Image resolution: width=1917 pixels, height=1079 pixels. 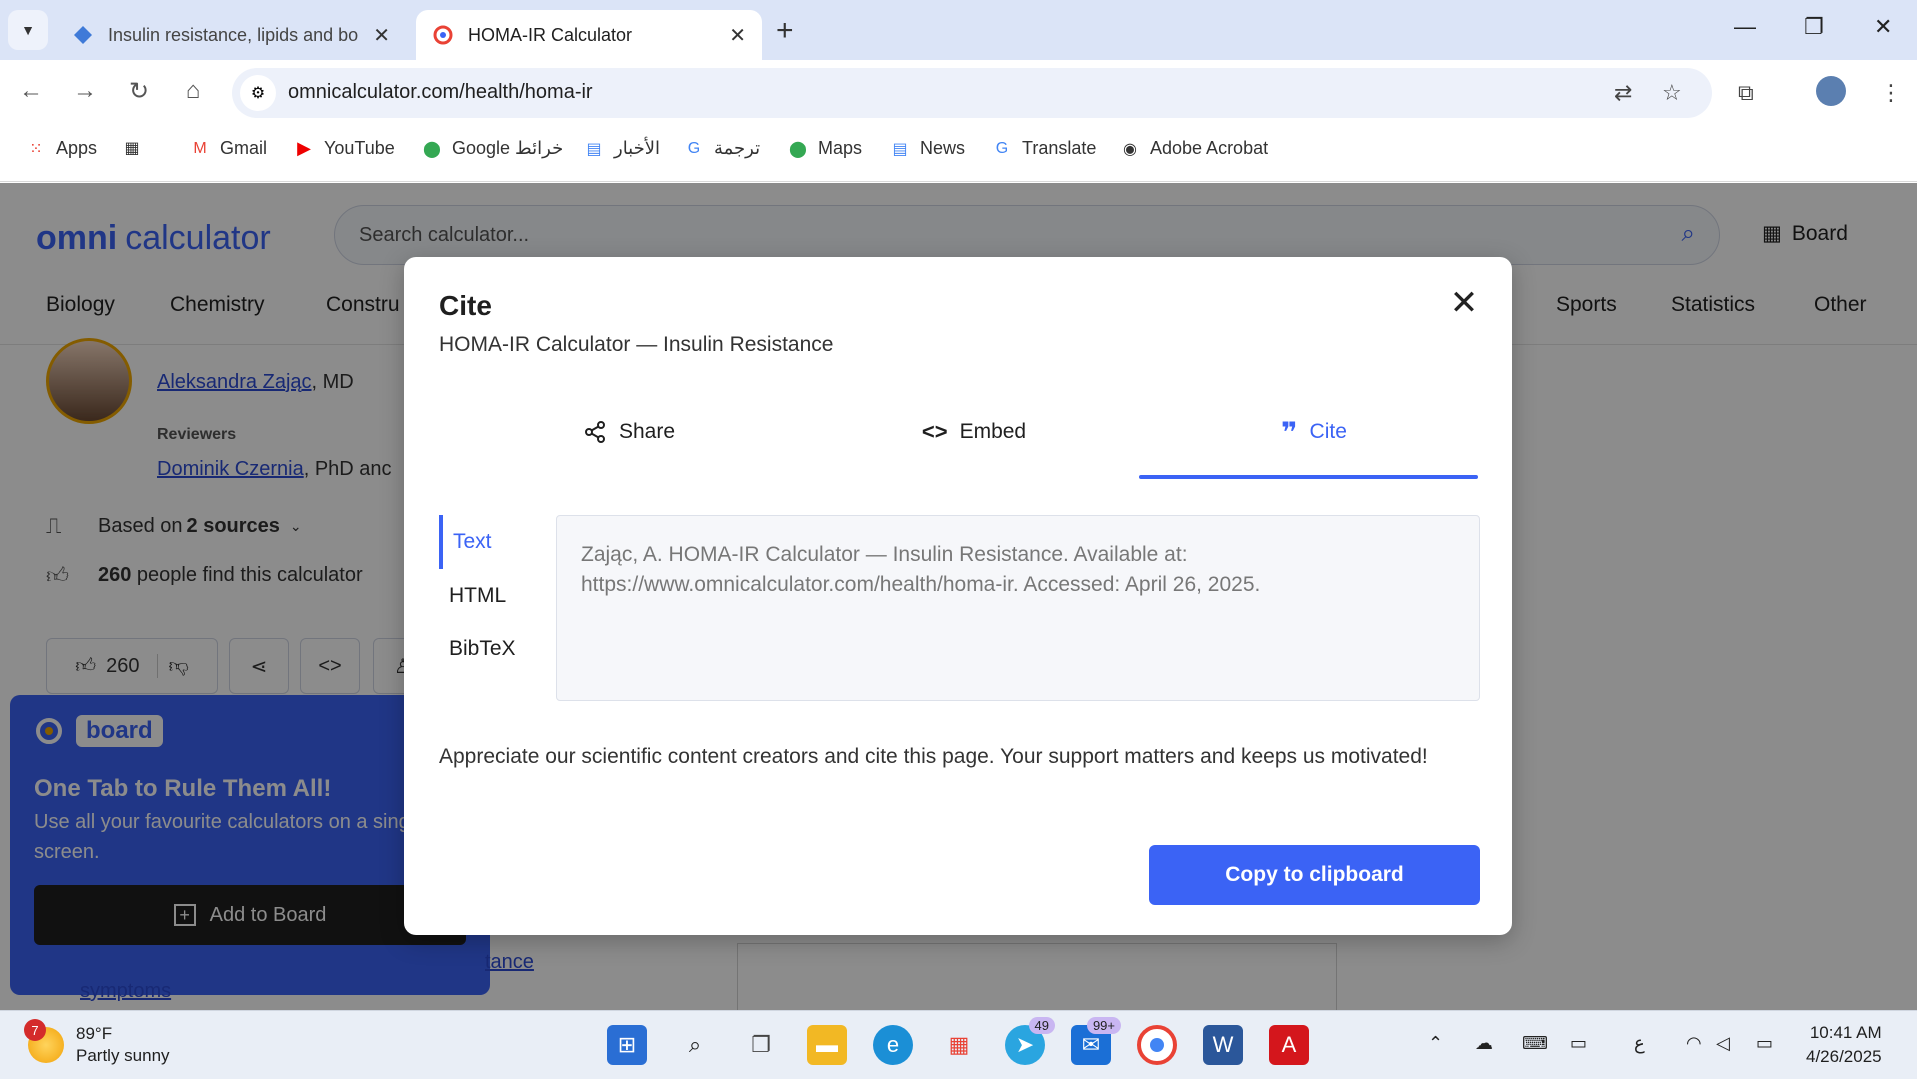 What do you see at coordinates (1745, 27) in the screenshot?
I see `minimize-icon: —` at bounding box center [1745, 27].